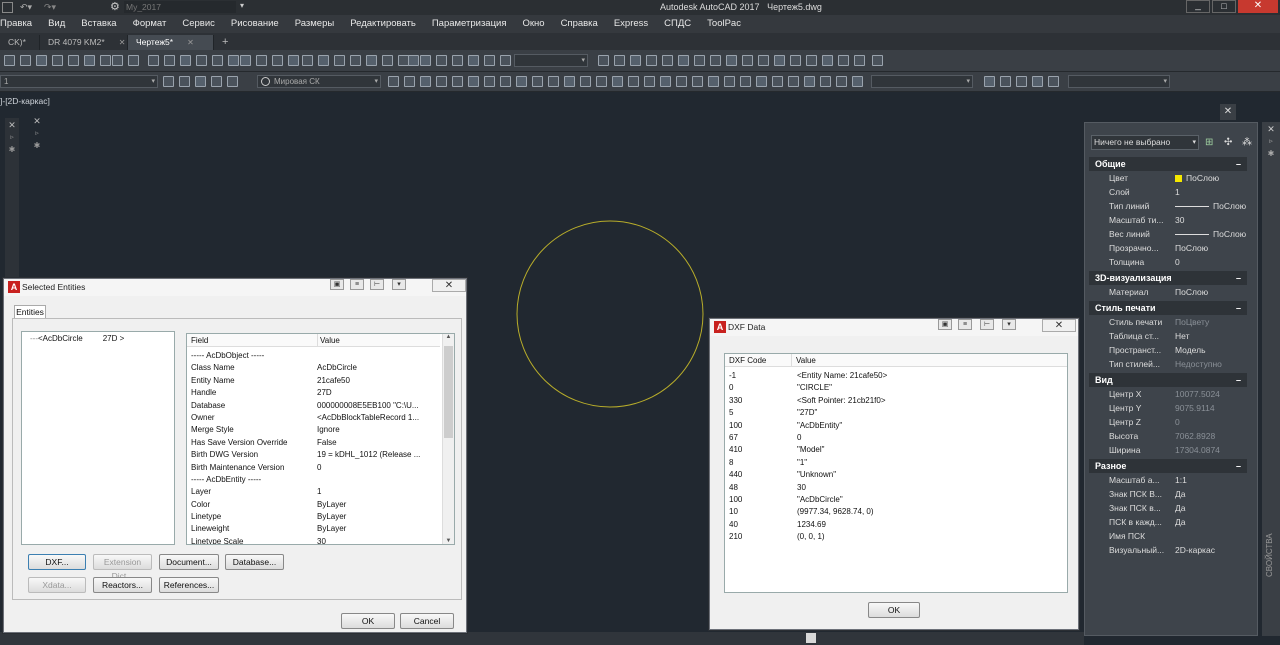  Describe the element at coordinates (1168, 308) in the screenshot. I see `section-header: Стиль печати –` at that location.